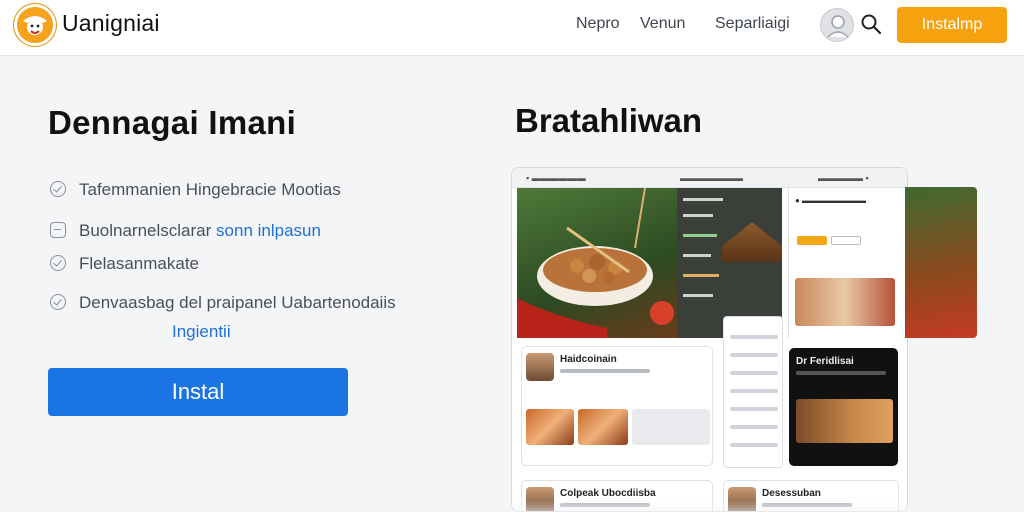 The image size is (1024, 512). I want to click on install-button-top: Instalmp, so click(952, 25).